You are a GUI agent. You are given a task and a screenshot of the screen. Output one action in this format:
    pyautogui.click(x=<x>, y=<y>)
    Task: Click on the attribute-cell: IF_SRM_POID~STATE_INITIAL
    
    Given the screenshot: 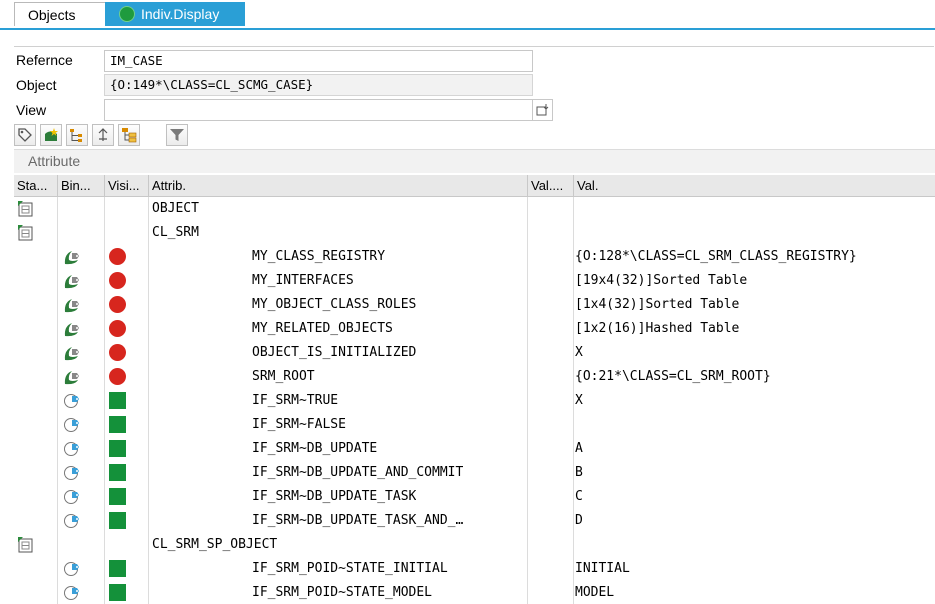 What is the action you would take?
    pyautogui.click(x=338, y=569)
    